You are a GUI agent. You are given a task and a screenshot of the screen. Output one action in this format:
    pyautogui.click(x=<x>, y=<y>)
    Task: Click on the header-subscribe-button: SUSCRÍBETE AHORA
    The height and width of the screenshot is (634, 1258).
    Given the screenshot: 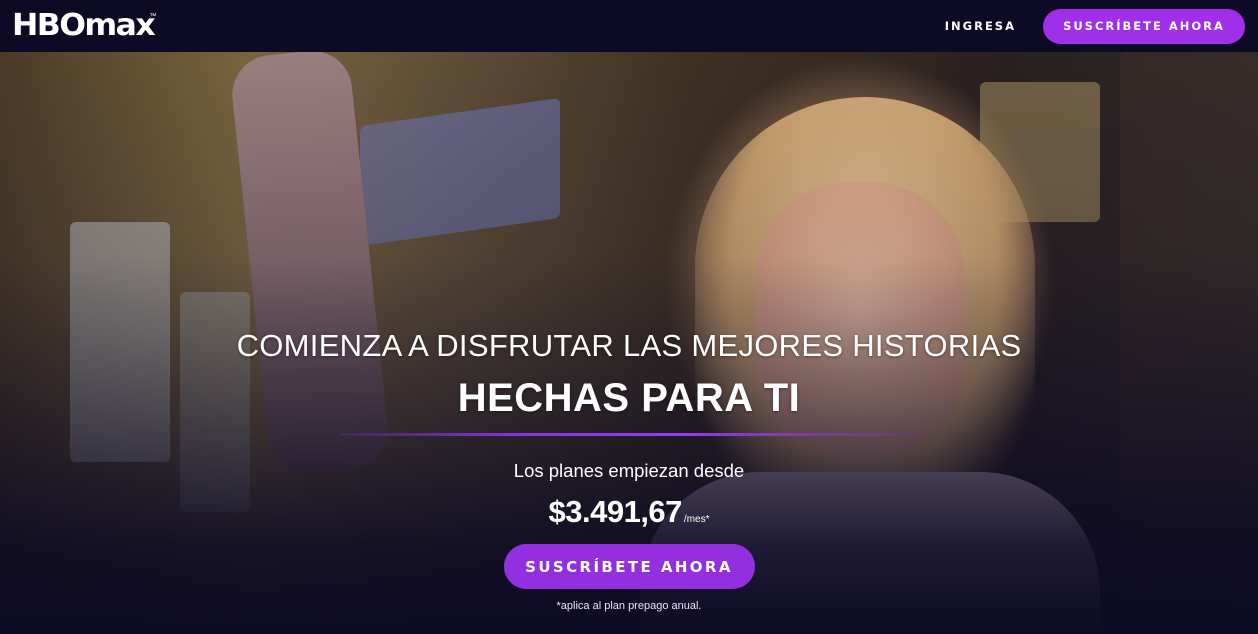 What is the action you would take?
    pyautogui.click(x=1144, y=26)
    